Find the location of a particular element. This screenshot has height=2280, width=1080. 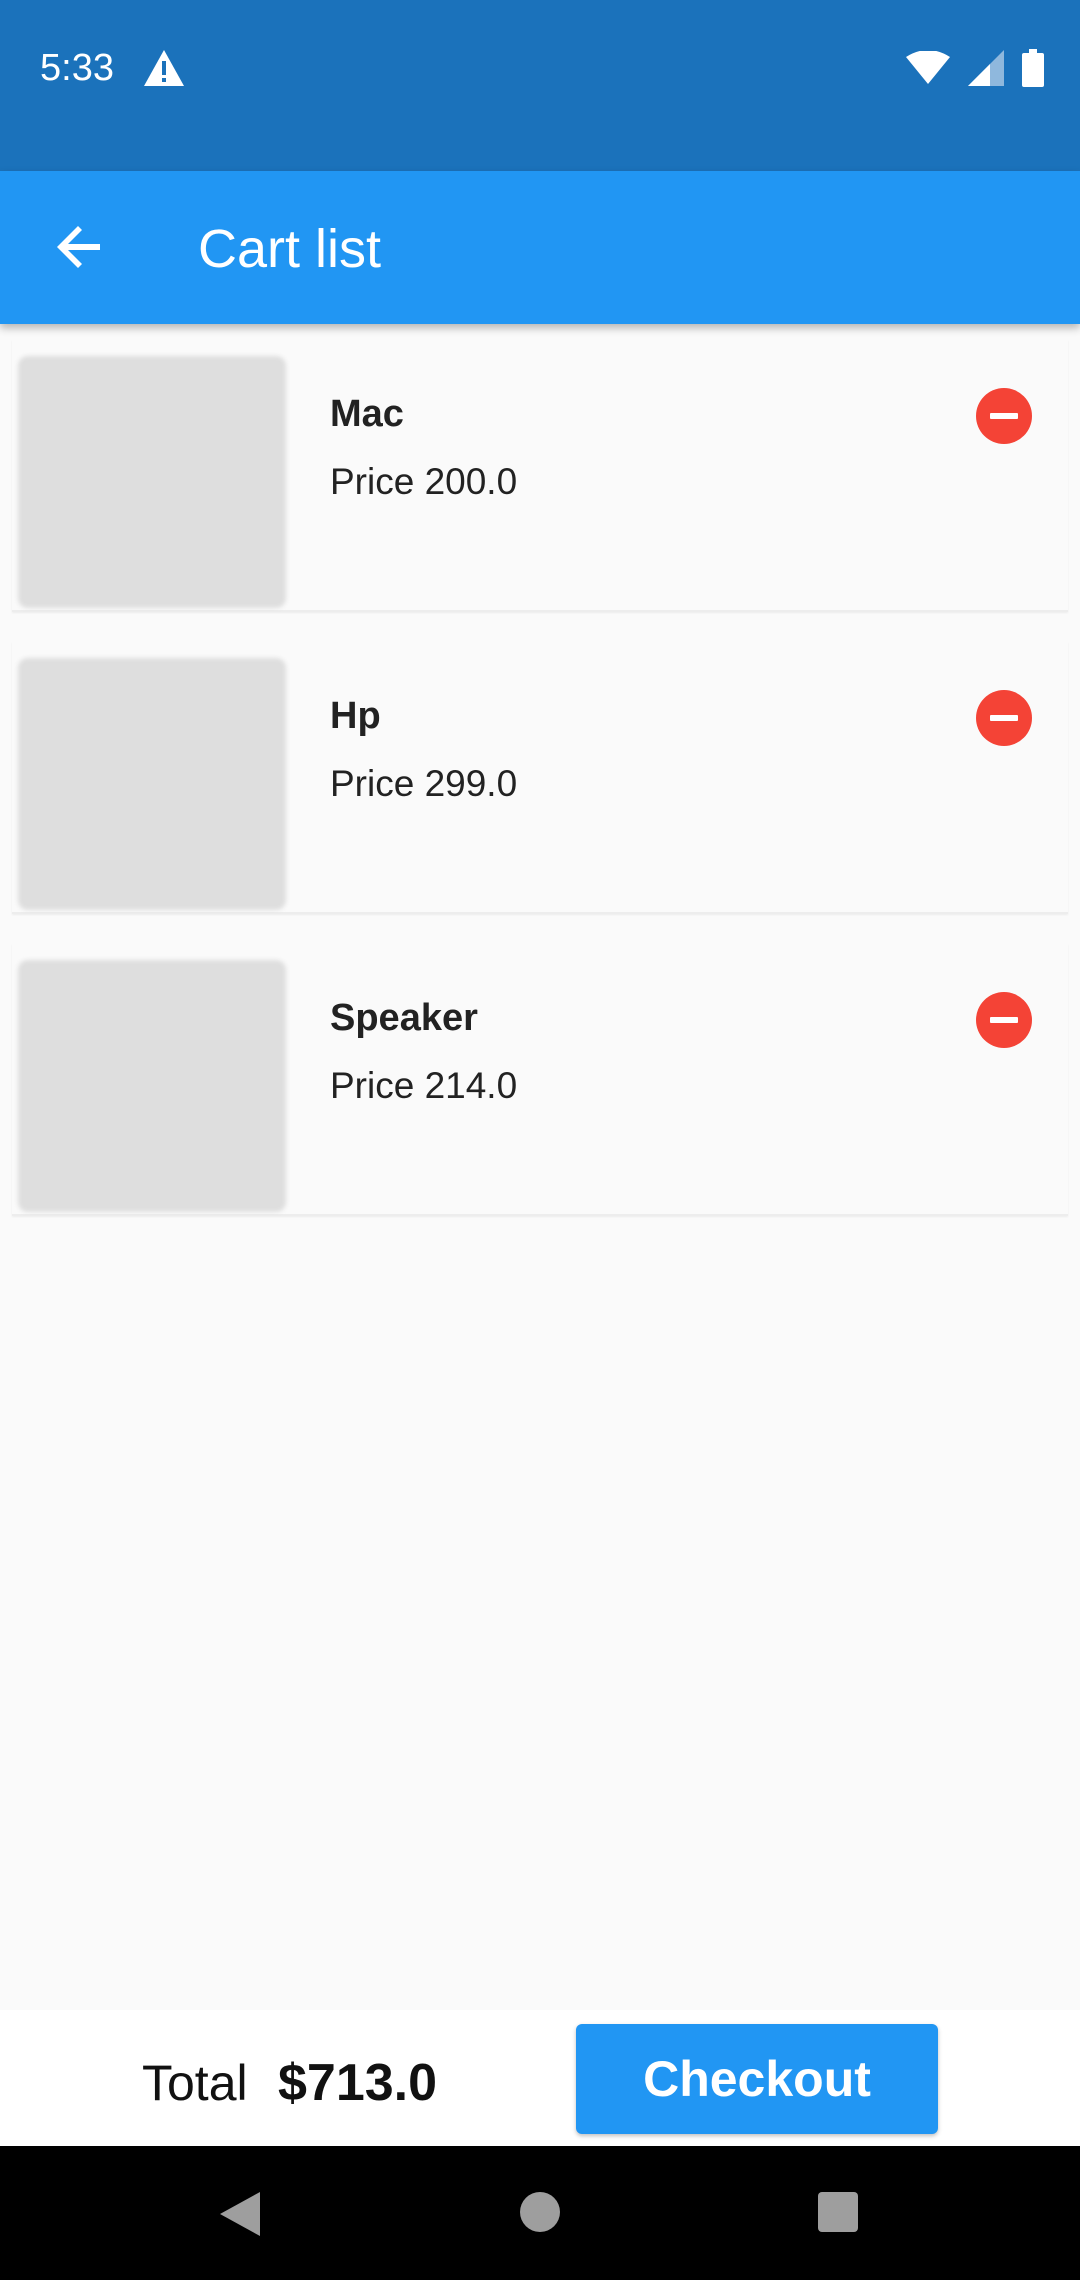

item-name: Speaker is located at coordinates (404, 1018).